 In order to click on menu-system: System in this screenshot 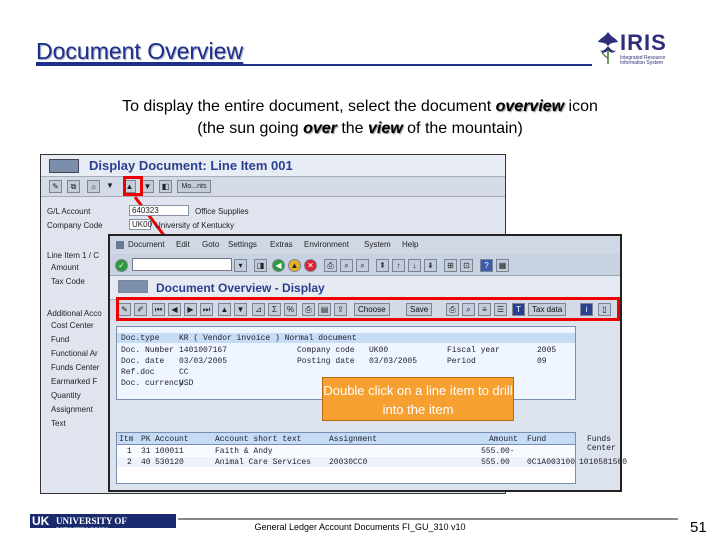, I will do `click(377, 244)`.